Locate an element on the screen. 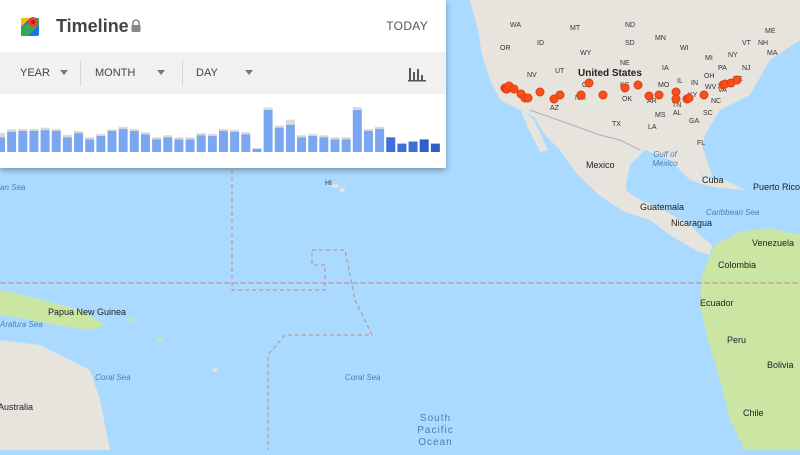 This screenshot has height=455, width=800. state-label: WA is located at coordinates (516, 25).